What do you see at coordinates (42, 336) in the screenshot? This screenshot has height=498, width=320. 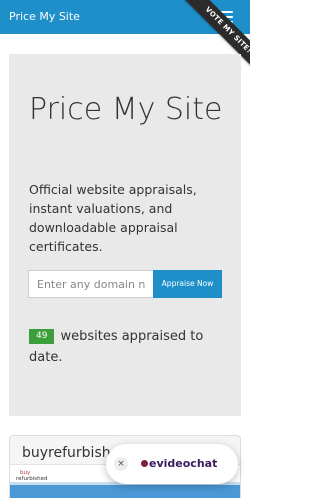 I see `count-badge: 49` at bounding box center [42, 336].